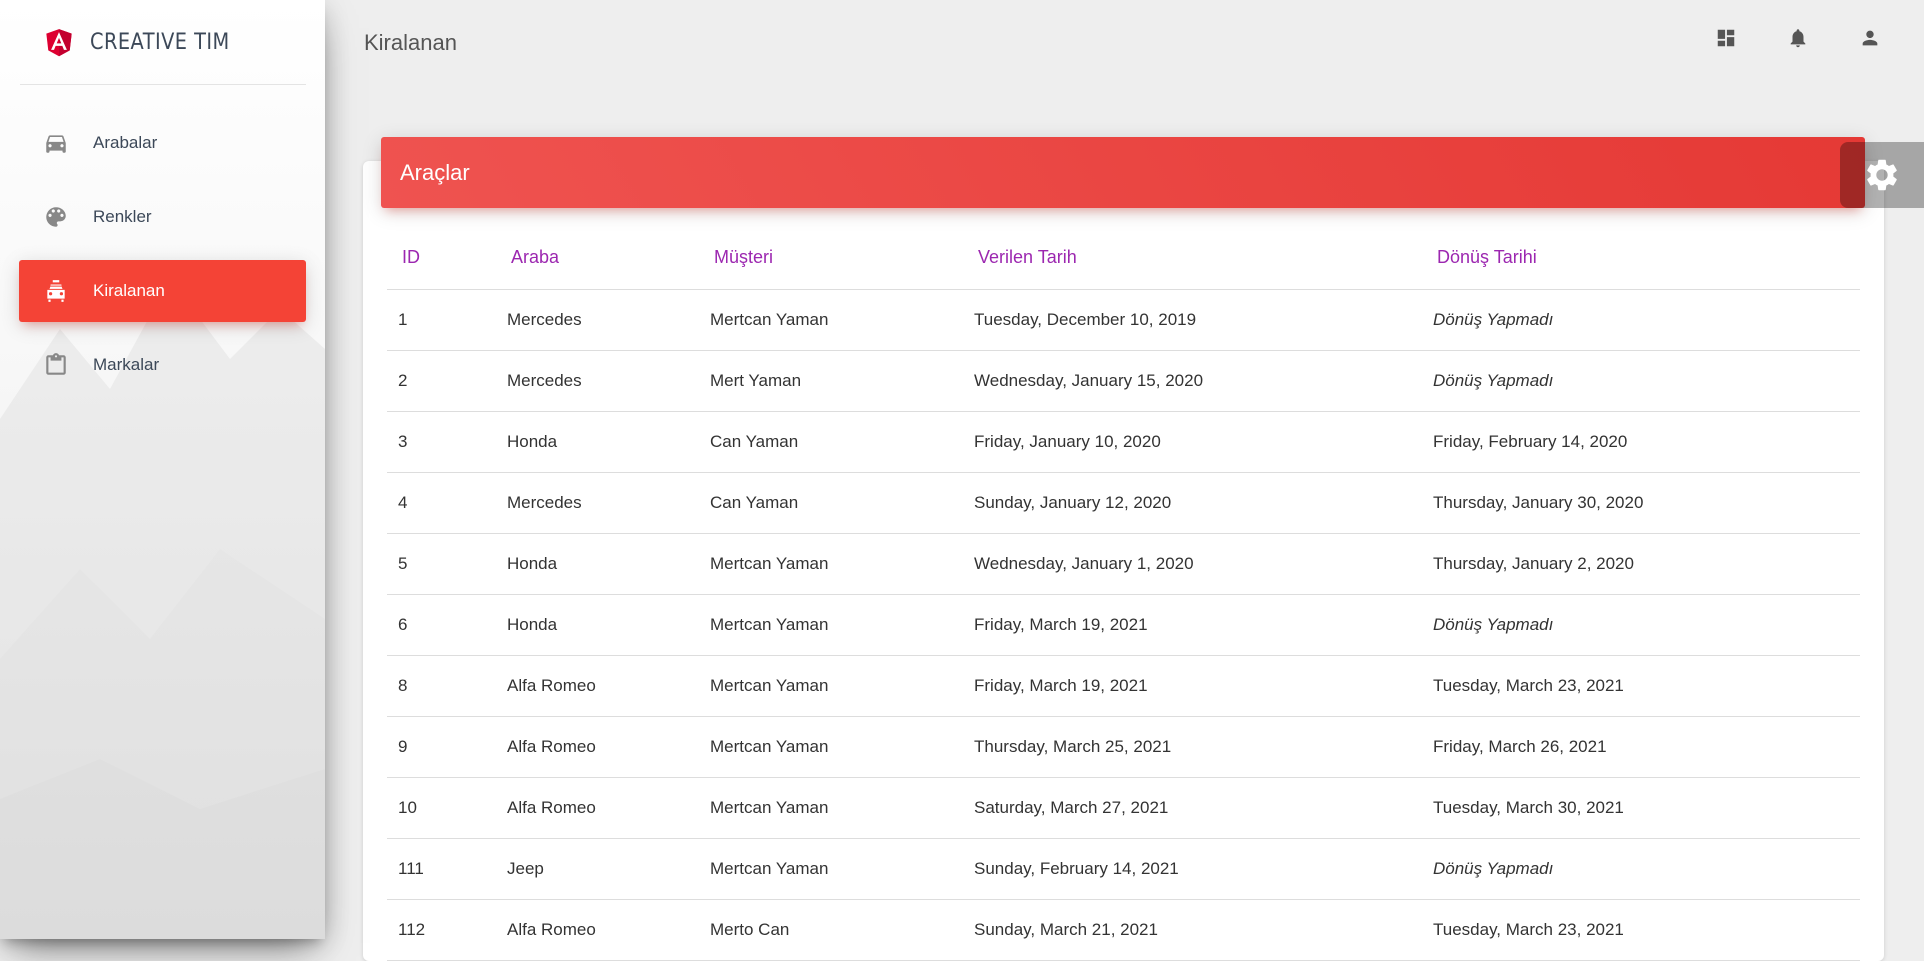 The image size is (1924, 961). I want to click on sidebar-nav: Arabalar Renkler Kiralanan Markalar, so click(162, 260).